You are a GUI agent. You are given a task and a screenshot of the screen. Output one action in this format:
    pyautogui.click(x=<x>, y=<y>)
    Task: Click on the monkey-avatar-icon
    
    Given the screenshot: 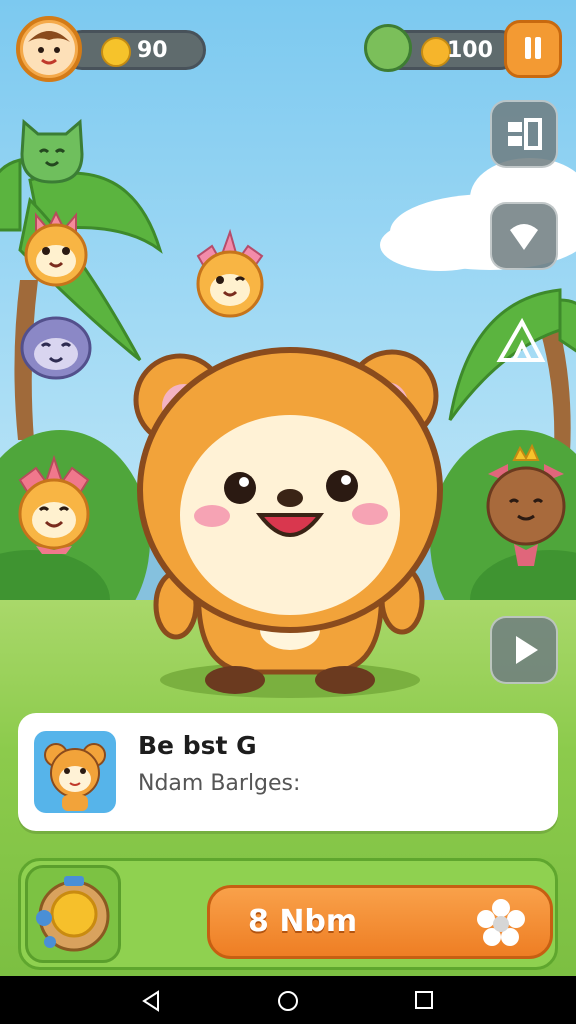 What is the action you would take?
    pyautogui.click(x=49, y=49)
    